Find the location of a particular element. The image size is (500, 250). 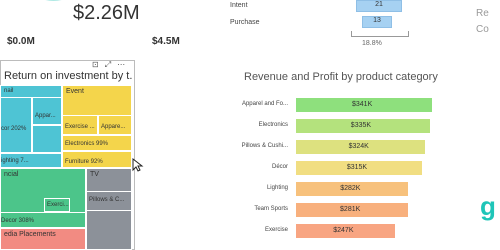

treemap-sub-decor: cor 202% is located at coordinates (16, 125).